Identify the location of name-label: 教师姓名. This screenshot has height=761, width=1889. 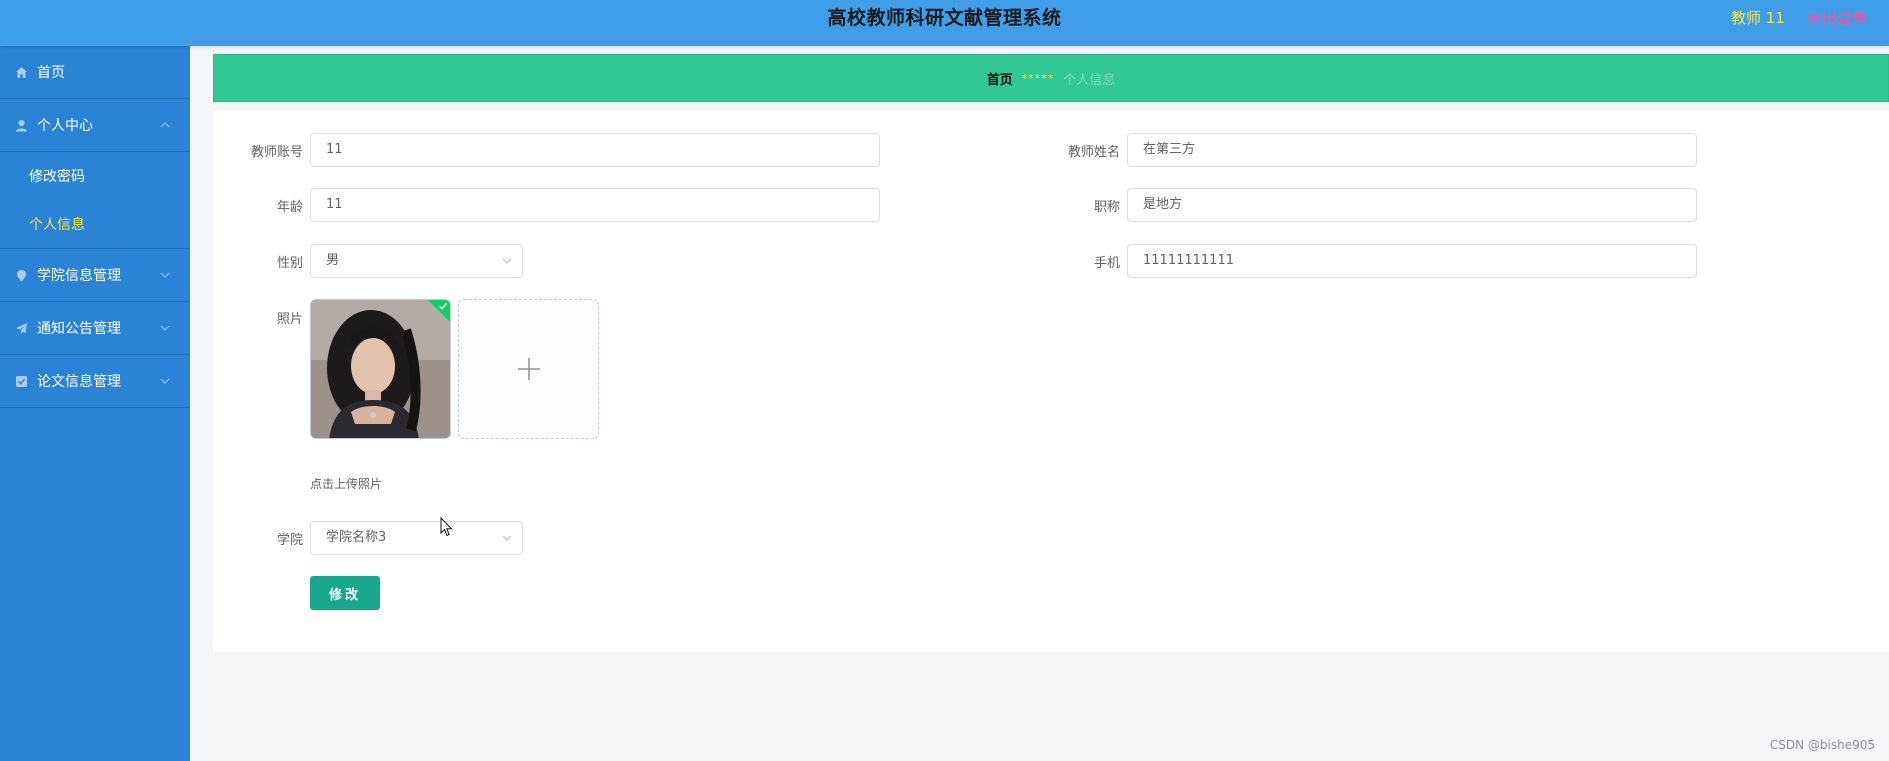
(1093, 152).